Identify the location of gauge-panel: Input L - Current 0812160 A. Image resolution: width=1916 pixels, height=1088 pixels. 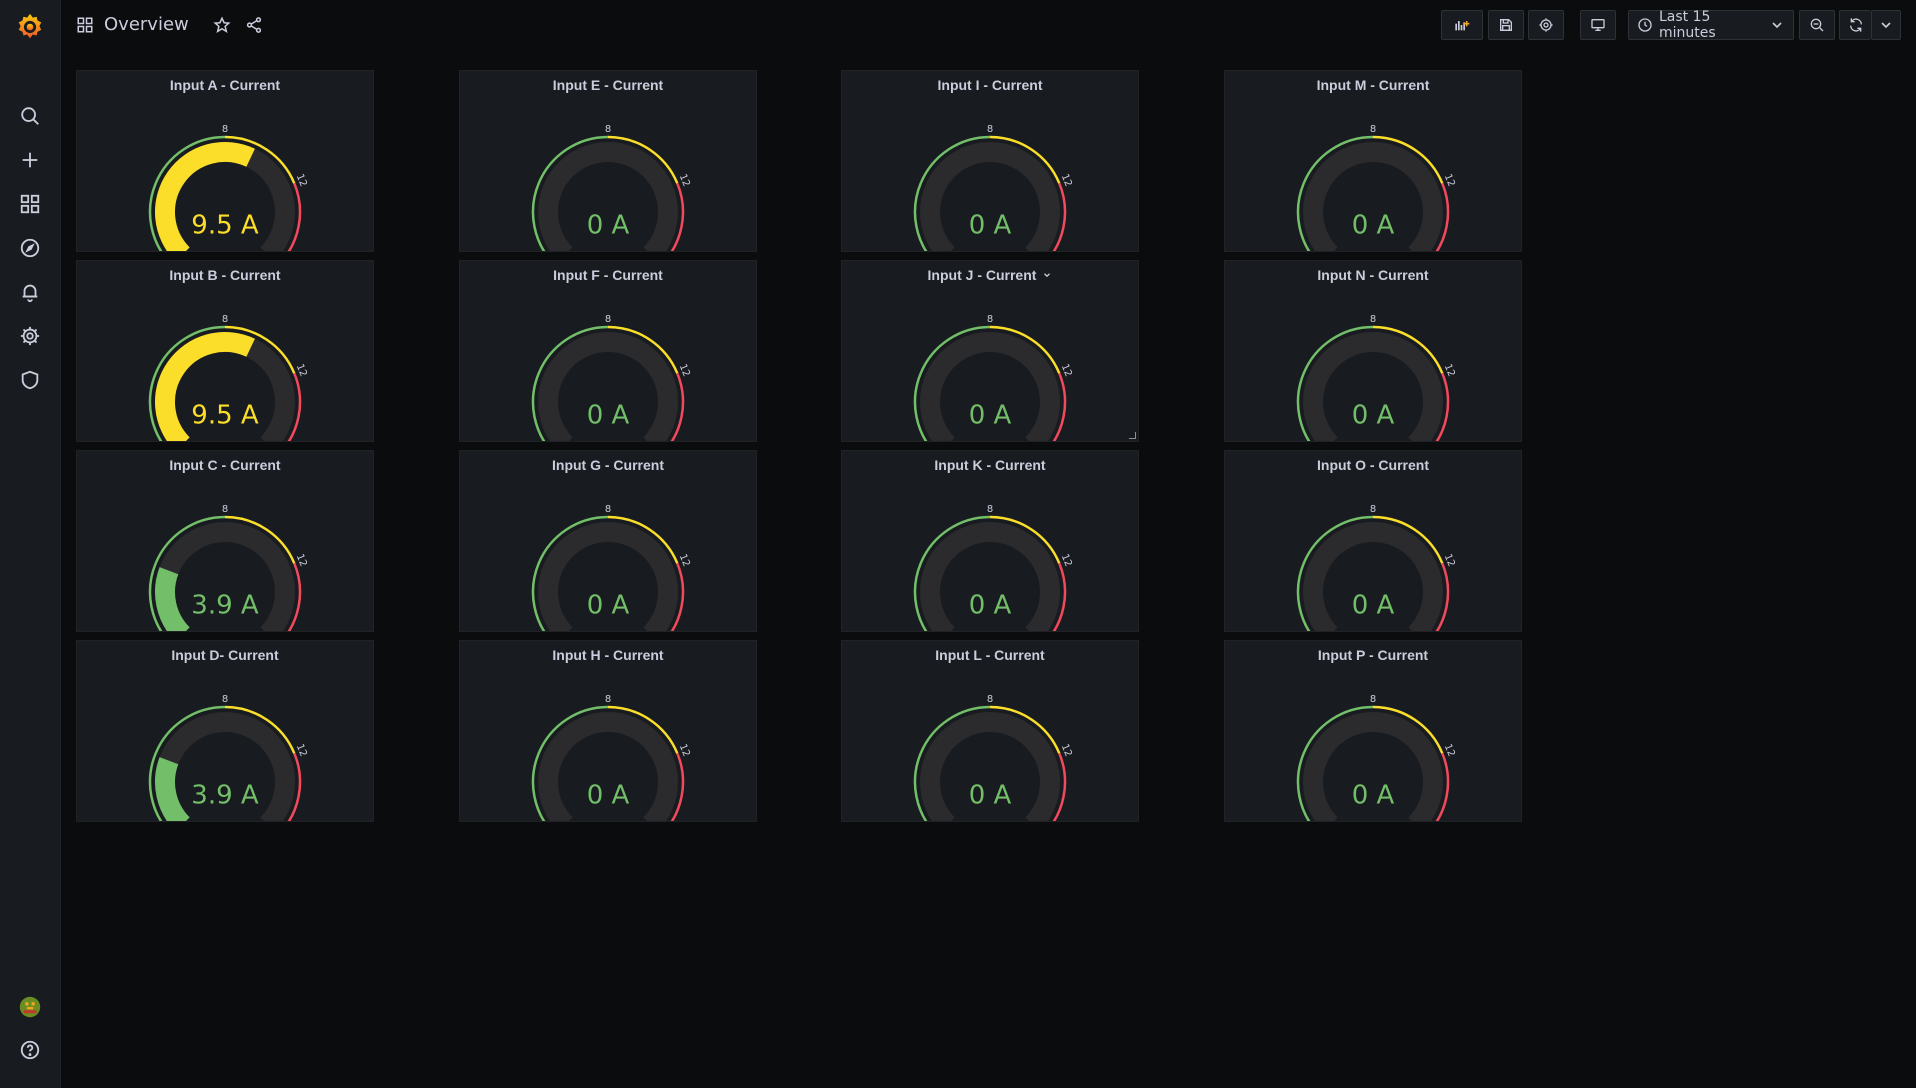
(990, 731).